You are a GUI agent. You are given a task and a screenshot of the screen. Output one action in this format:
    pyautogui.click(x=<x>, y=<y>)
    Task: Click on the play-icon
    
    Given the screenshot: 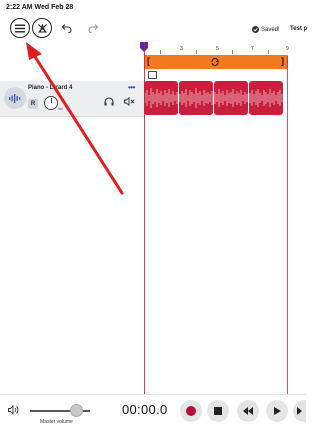 What is the action you would take?
    pyautogui.click(x=277, y=411)
    